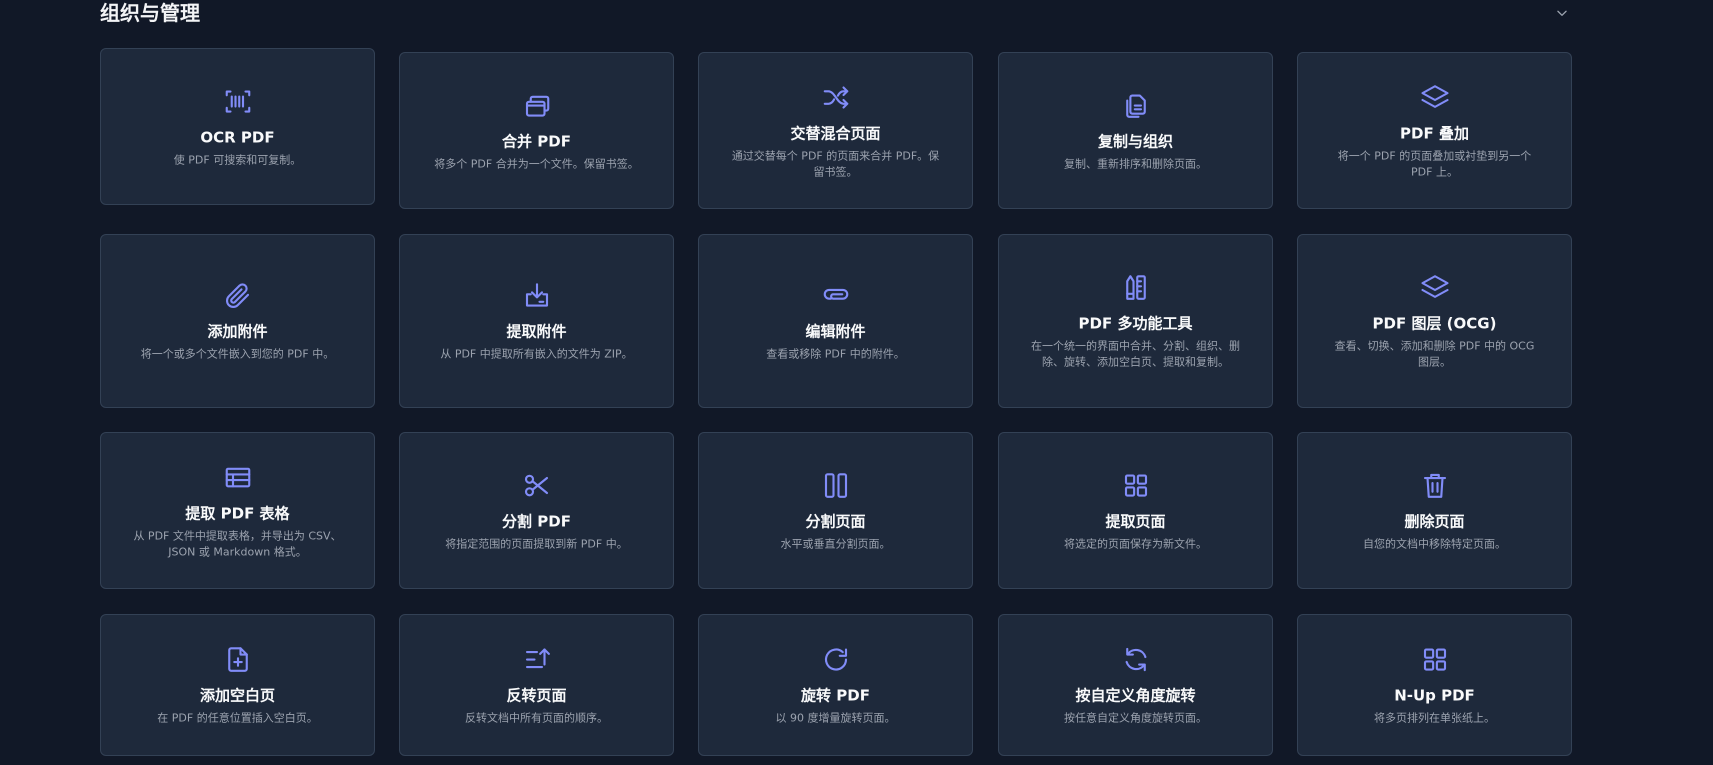 The width and height of the screenshot is (1713, 765). Describe the element at coordinates (536, 331) in the screenshot. I see `card-title: 提取附件` at that location.